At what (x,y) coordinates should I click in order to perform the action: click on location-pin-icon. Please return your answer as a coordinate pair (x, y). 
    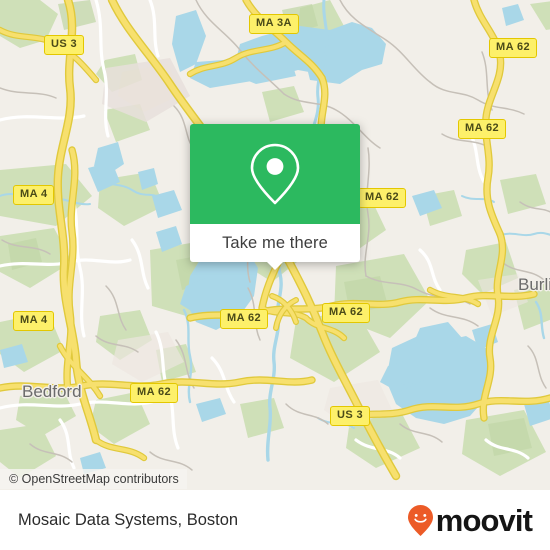
    Looking at the image, I should click on (275, 174).